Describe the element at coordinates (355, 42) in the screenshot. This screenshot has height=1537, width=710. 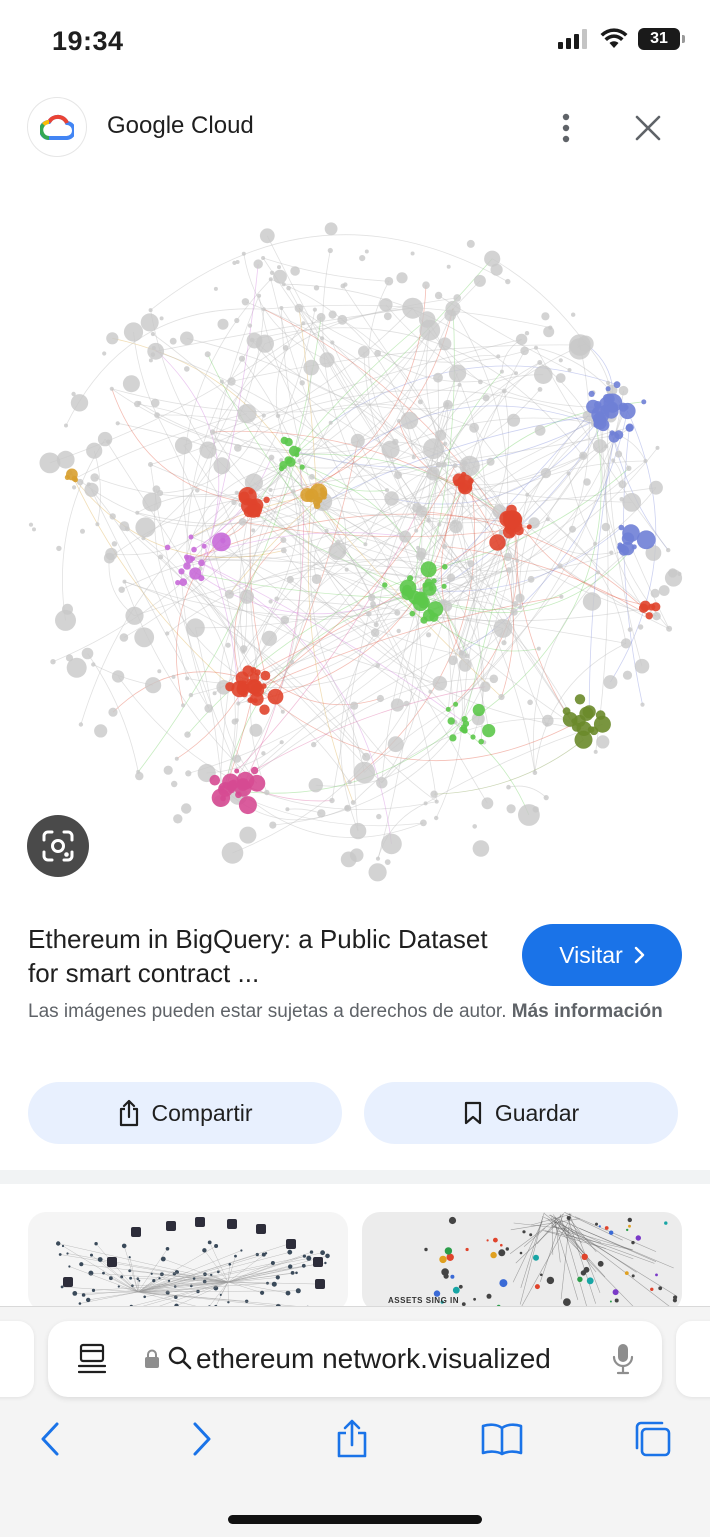
I see `status-bar: 19:34 31` at that location.